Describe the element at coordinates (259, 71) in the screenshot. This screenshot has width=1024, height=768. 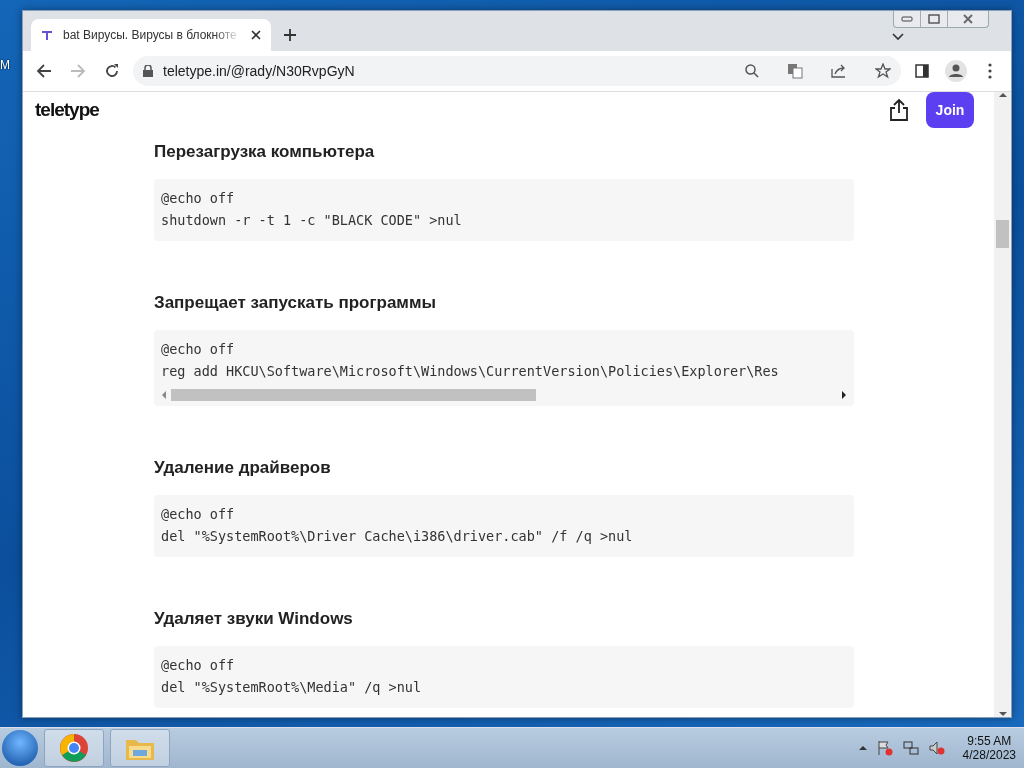
I see `url-text: teletype.in/@rady/N30RvpGyN` at that location.